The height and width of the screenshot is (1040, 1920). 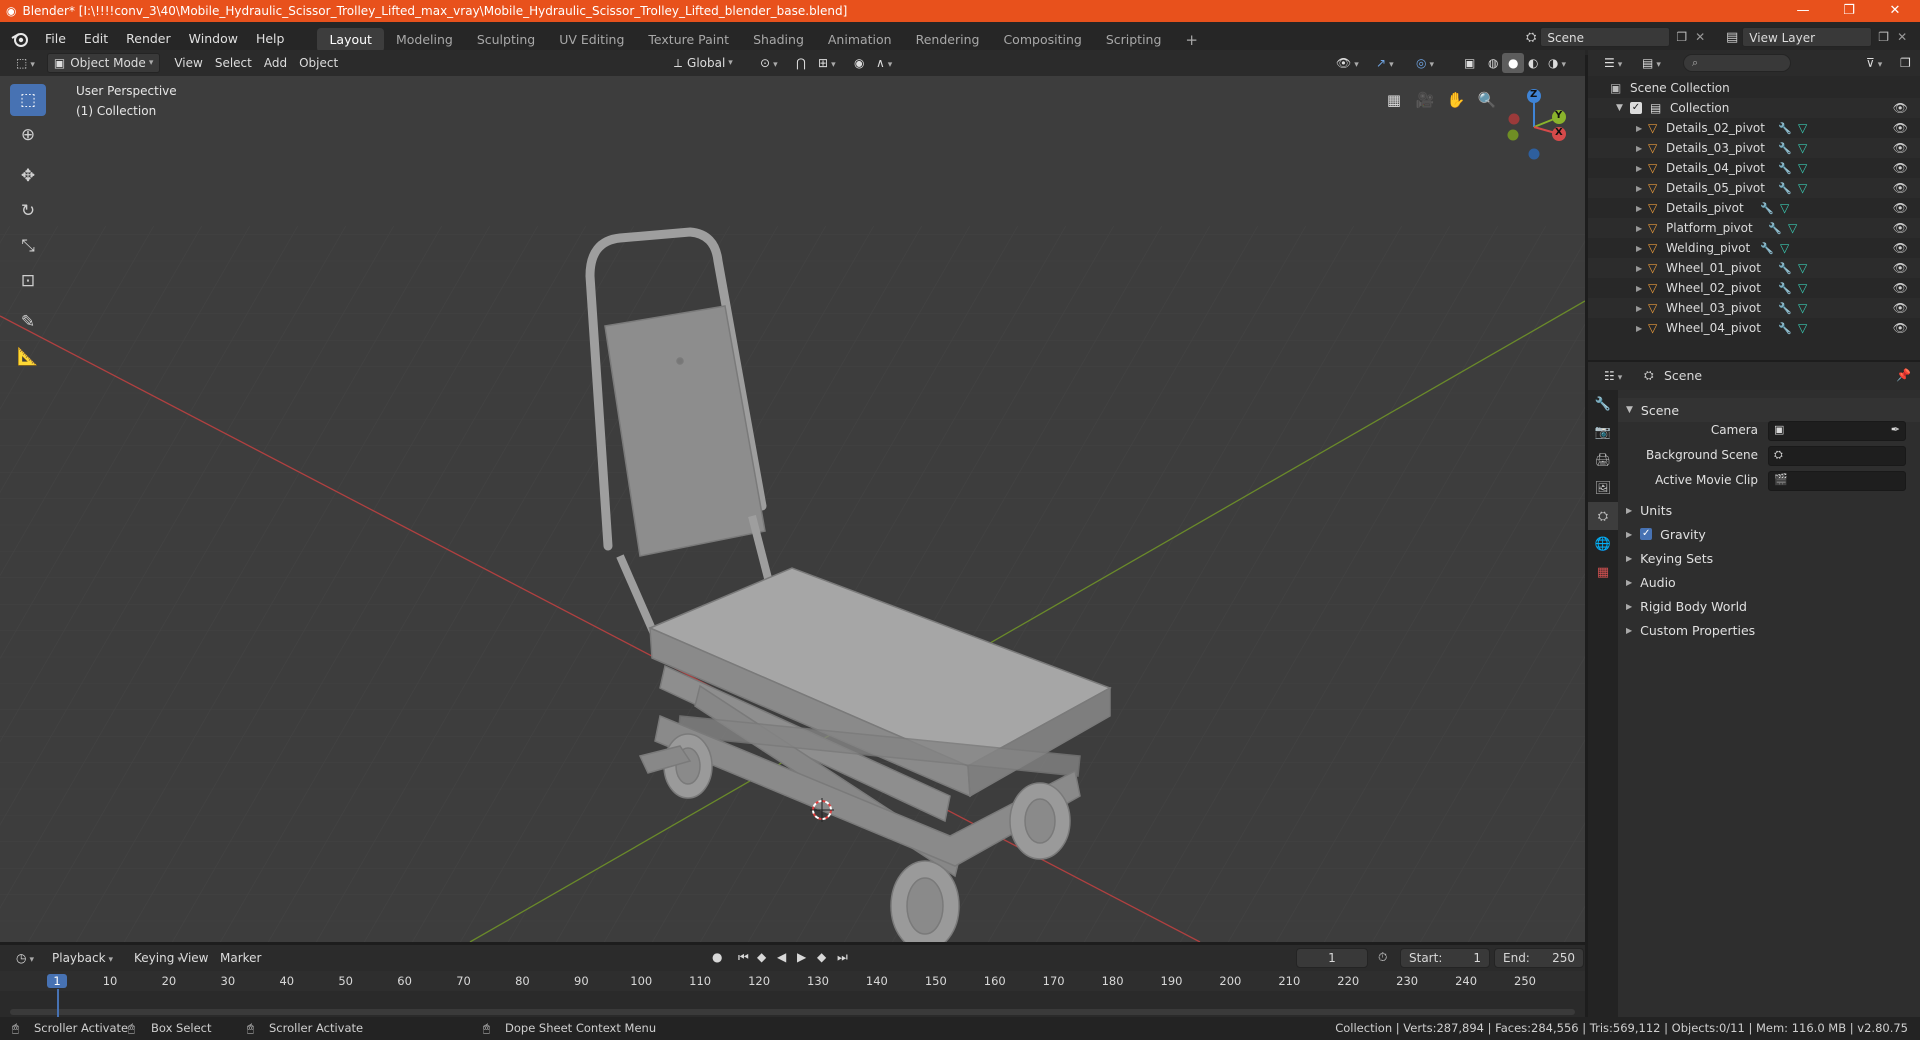 What do you see at coordinates (1769, 510) in the screenshot?
I see `property-subsection: ▶ Units` at bounding box center [1769, 510].